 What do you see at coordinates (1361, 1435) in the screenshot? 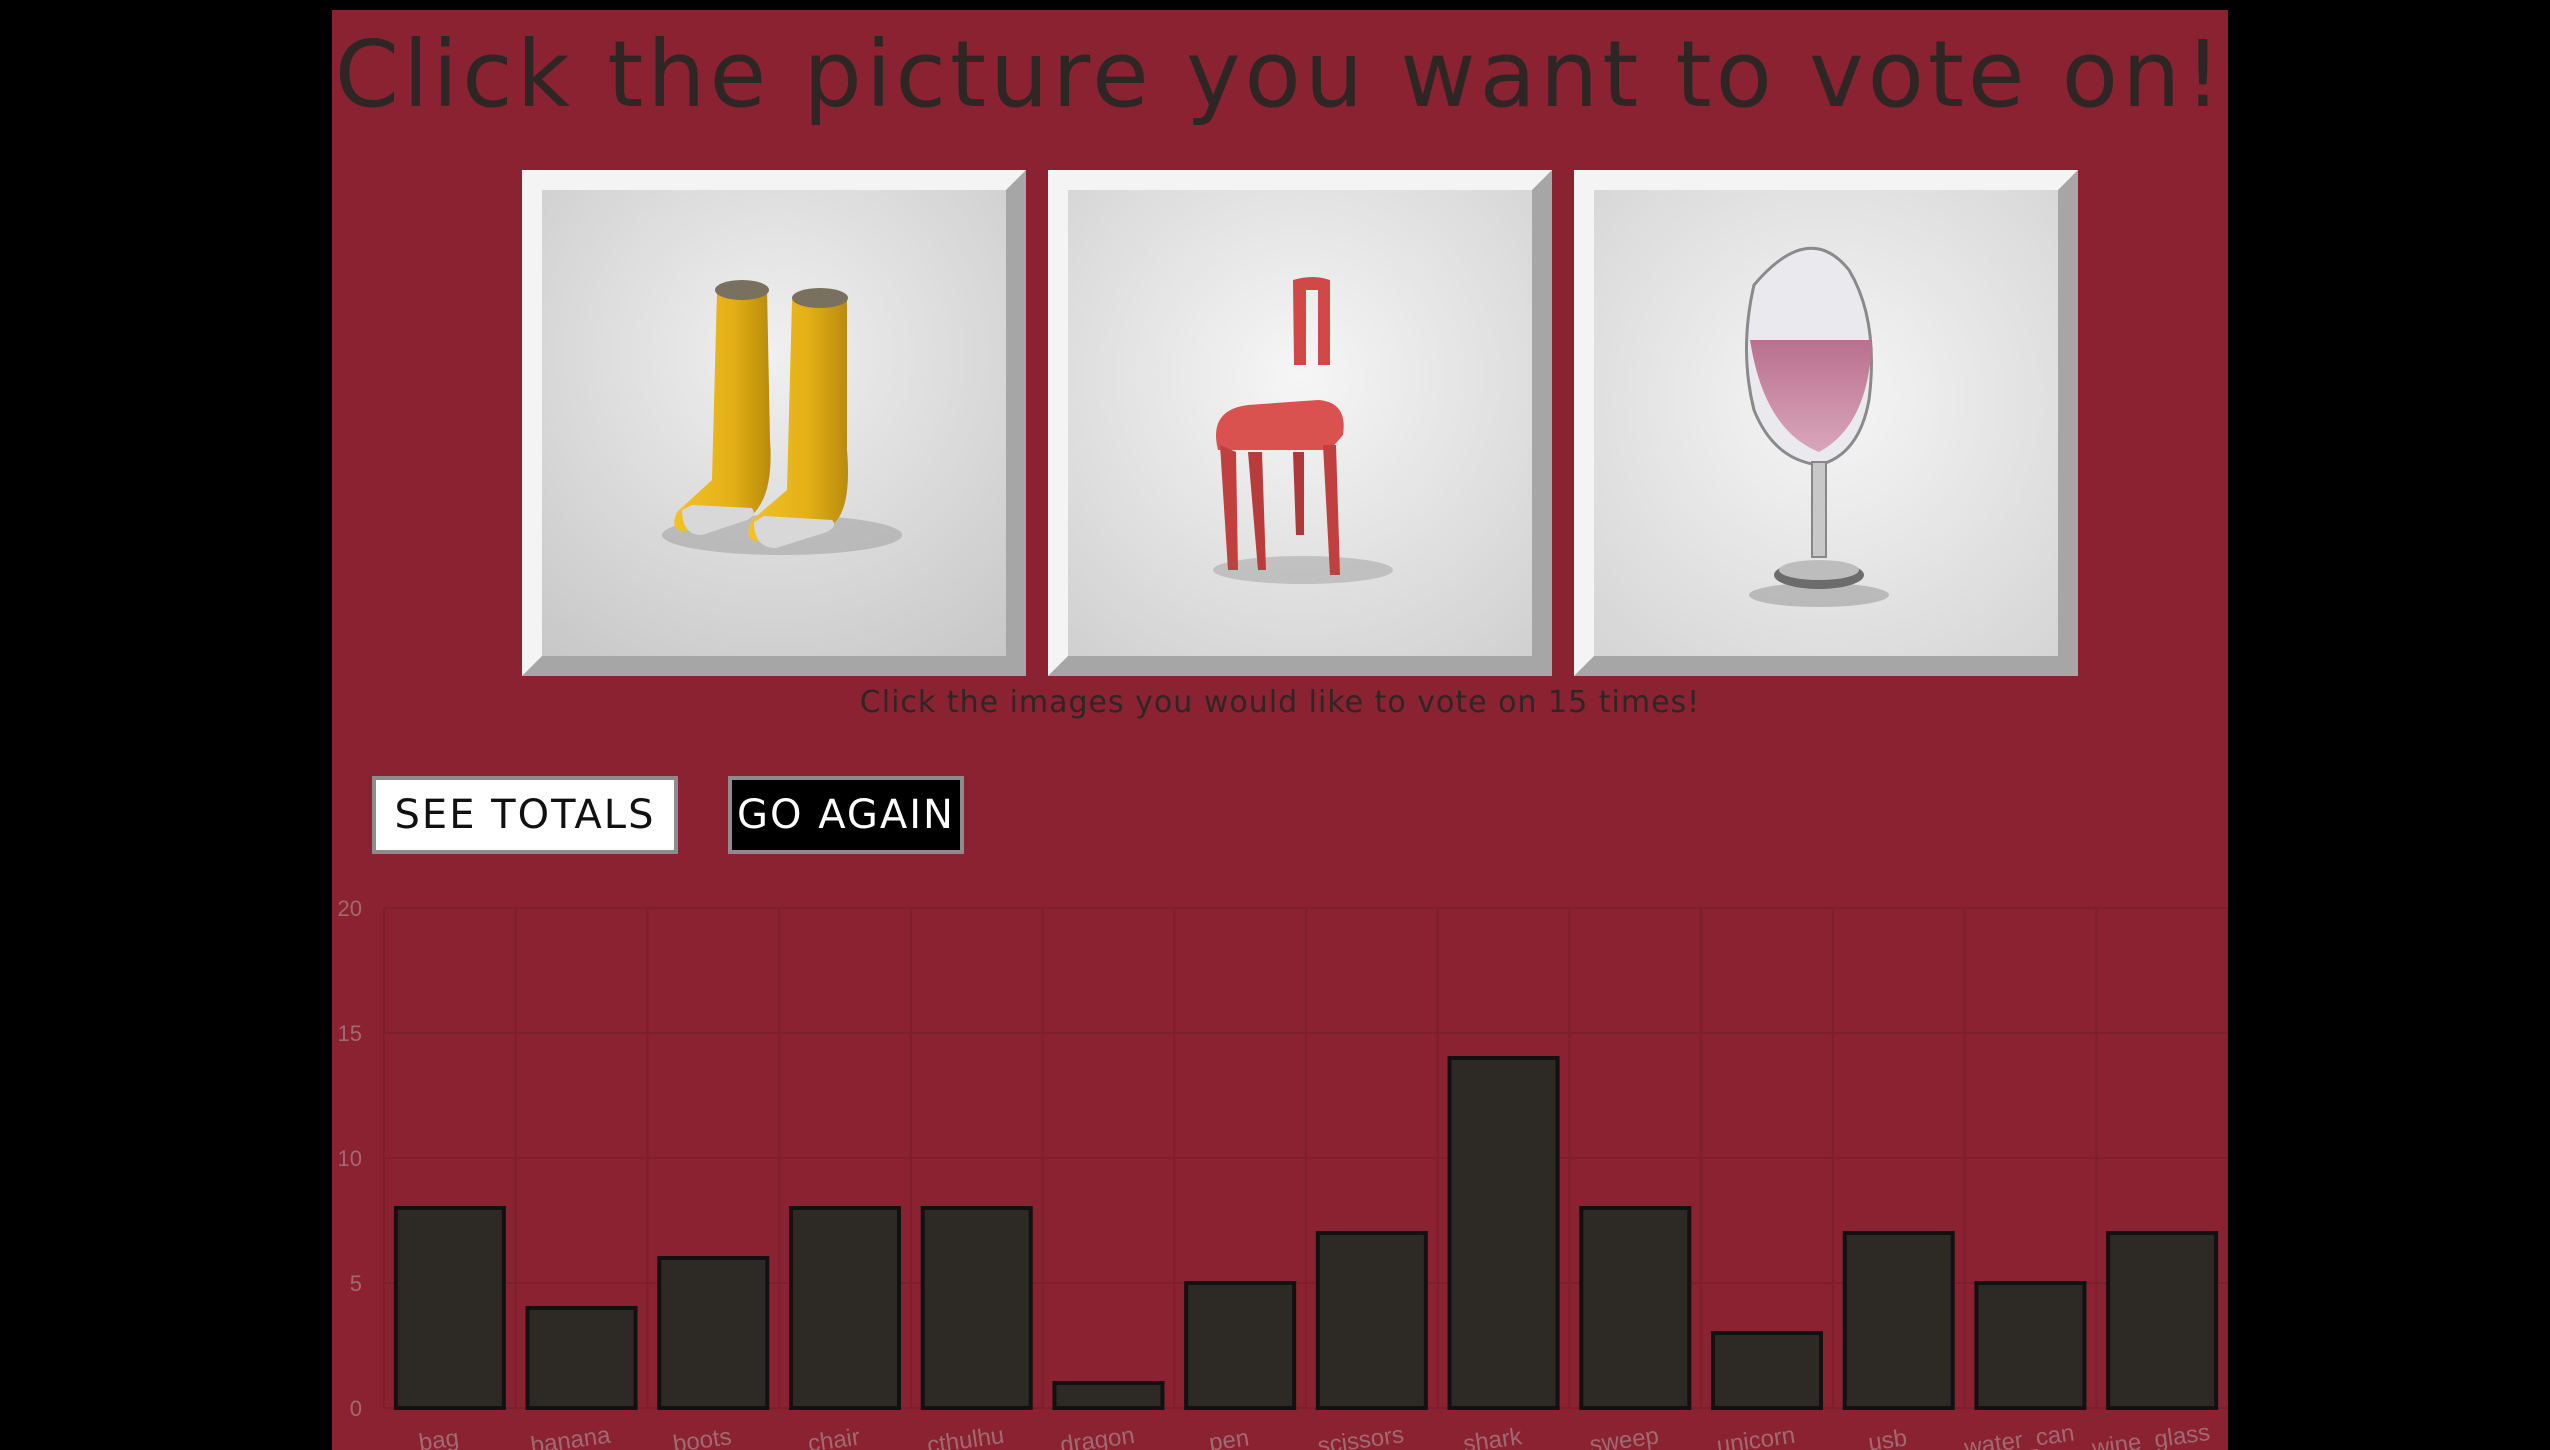
I see `x-tick-label: scissors` at bounding box center [1361, 1435].